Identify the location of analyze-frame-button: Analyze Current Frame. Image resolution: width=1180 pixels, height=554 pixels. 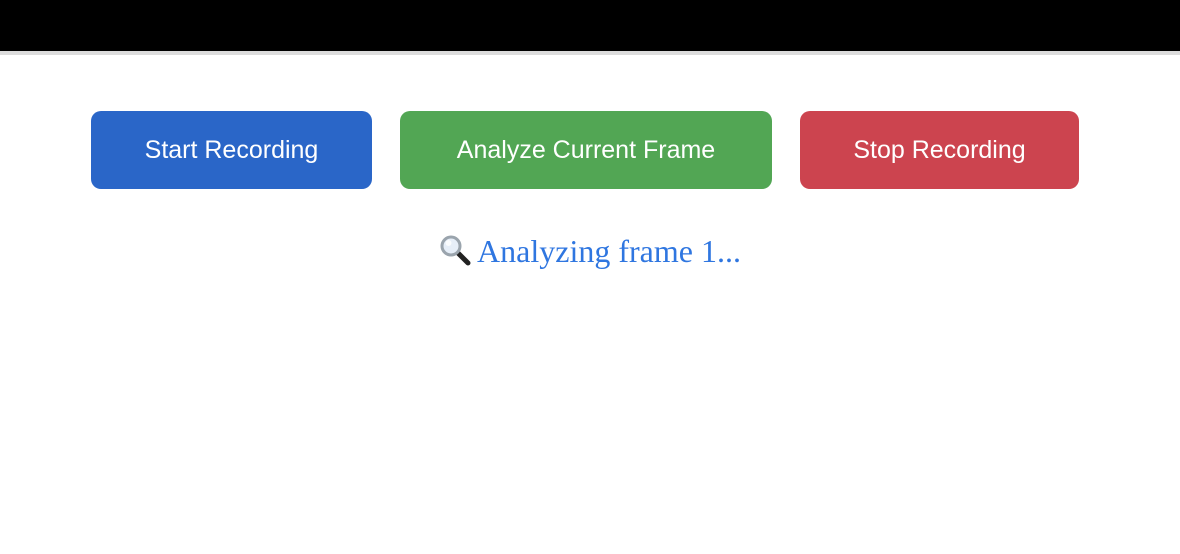
(586, 150).